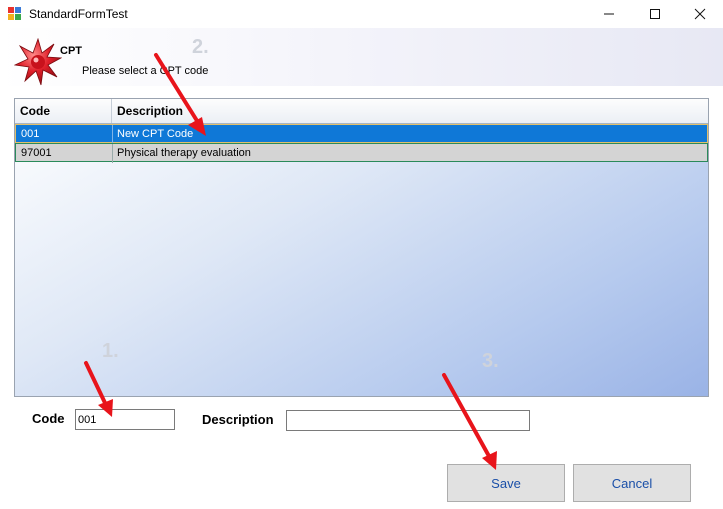 The width and height of the screenshot is (723, 509). I want to click on minimize-icon, so click(609, 14).